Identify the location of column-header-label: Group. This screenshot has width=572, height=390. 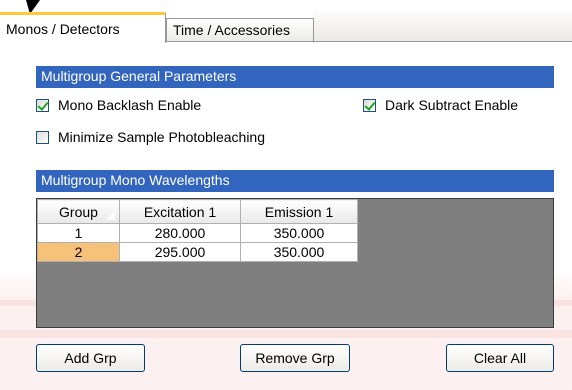
(78, 211).